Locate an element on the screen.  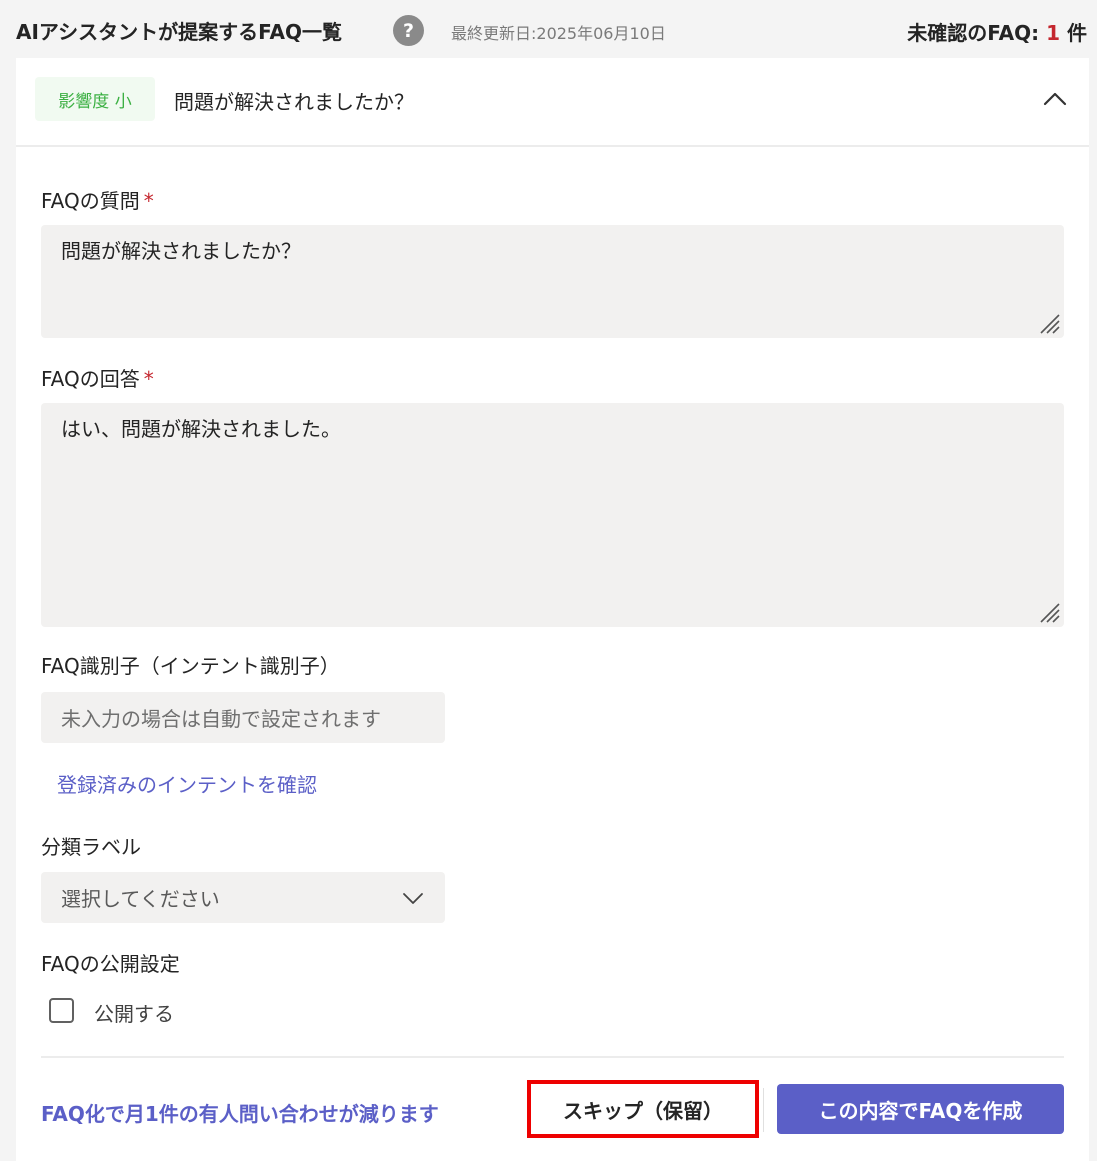
footer-divider is located at coordinates (552, 1057).